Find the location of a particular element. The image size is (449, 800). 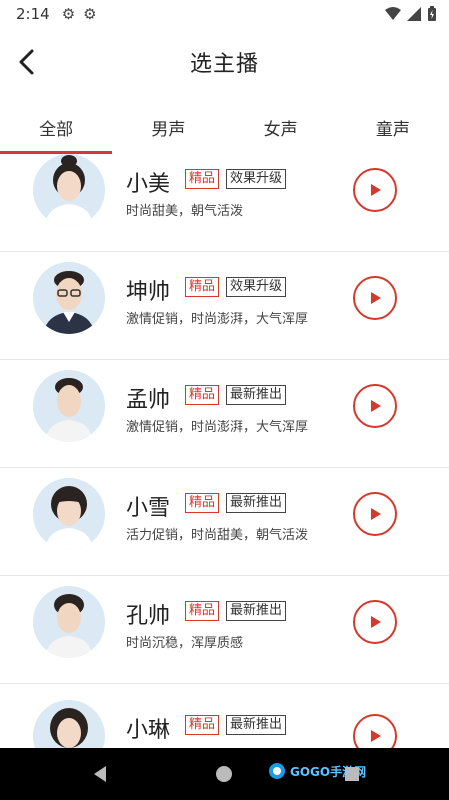

nav-back-icon is located at coordinates (100, 774).